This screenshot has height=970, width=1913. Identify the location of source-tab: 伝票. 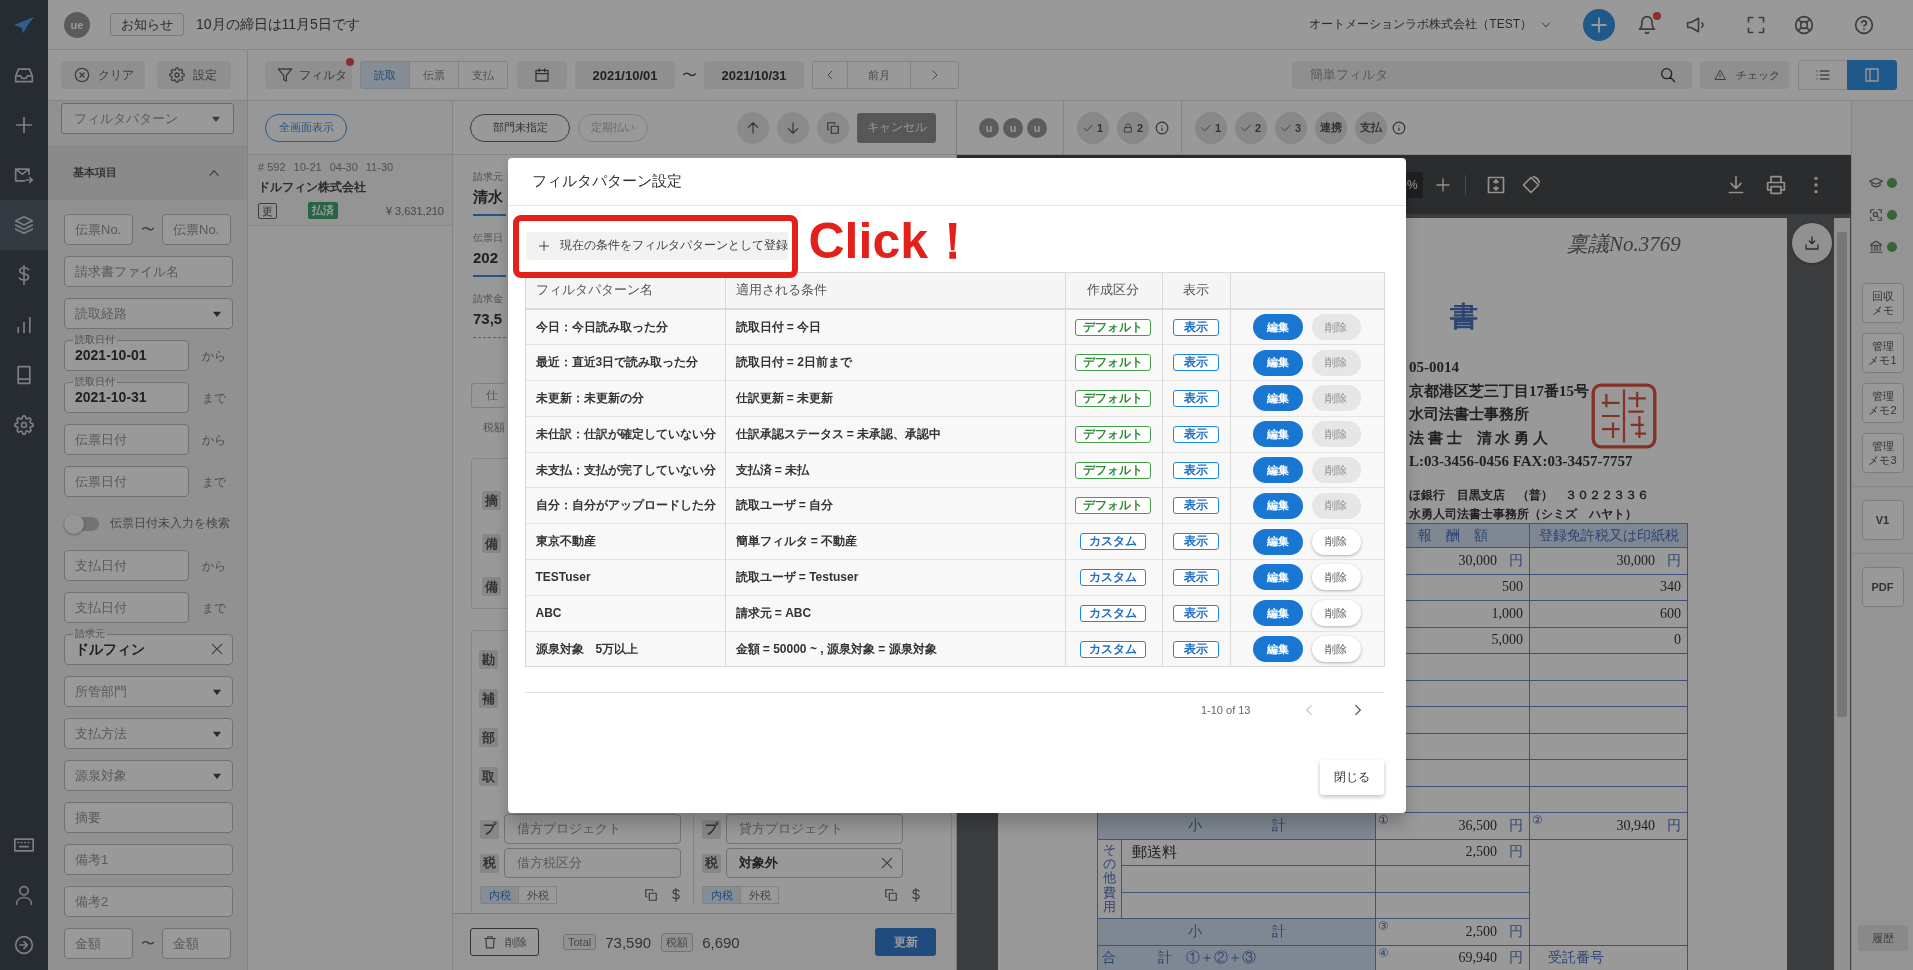
(434, 75).